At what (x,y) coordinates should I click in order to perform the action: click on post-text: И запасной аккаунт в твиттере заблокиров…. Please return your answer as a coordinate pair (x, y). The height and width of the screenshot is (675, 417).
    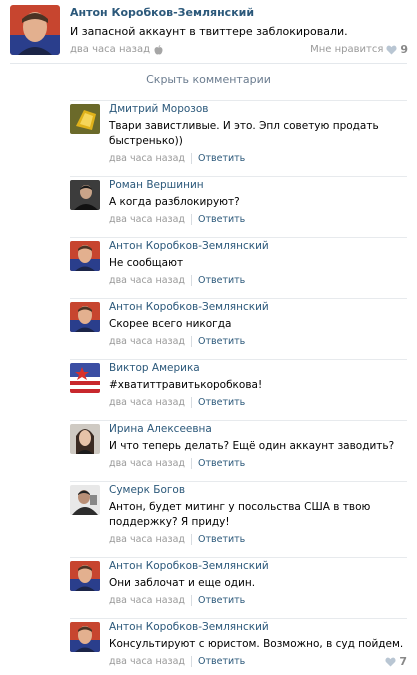
    Looking at the image, I should click on (209, 31).